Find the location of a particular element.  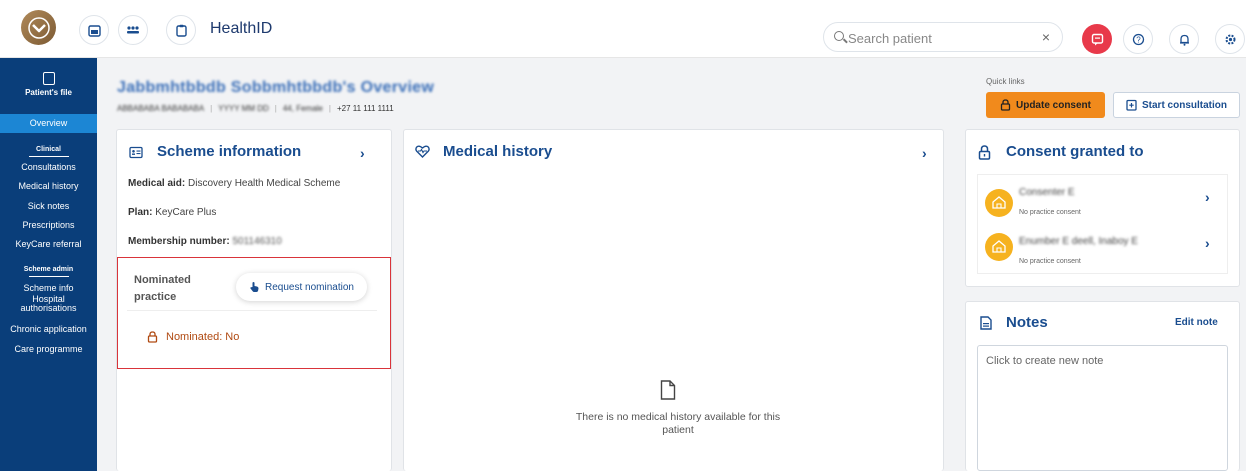

edit-note-link: Edit note is located at coordinates (1196, 322).